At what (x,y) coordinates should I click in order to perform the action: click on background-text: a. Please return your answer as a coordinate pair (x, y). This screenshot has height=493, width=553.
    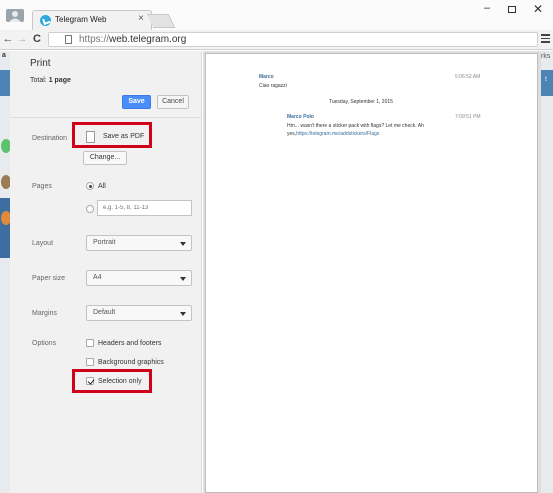
    Looking at the image, I should click on (4, 55).